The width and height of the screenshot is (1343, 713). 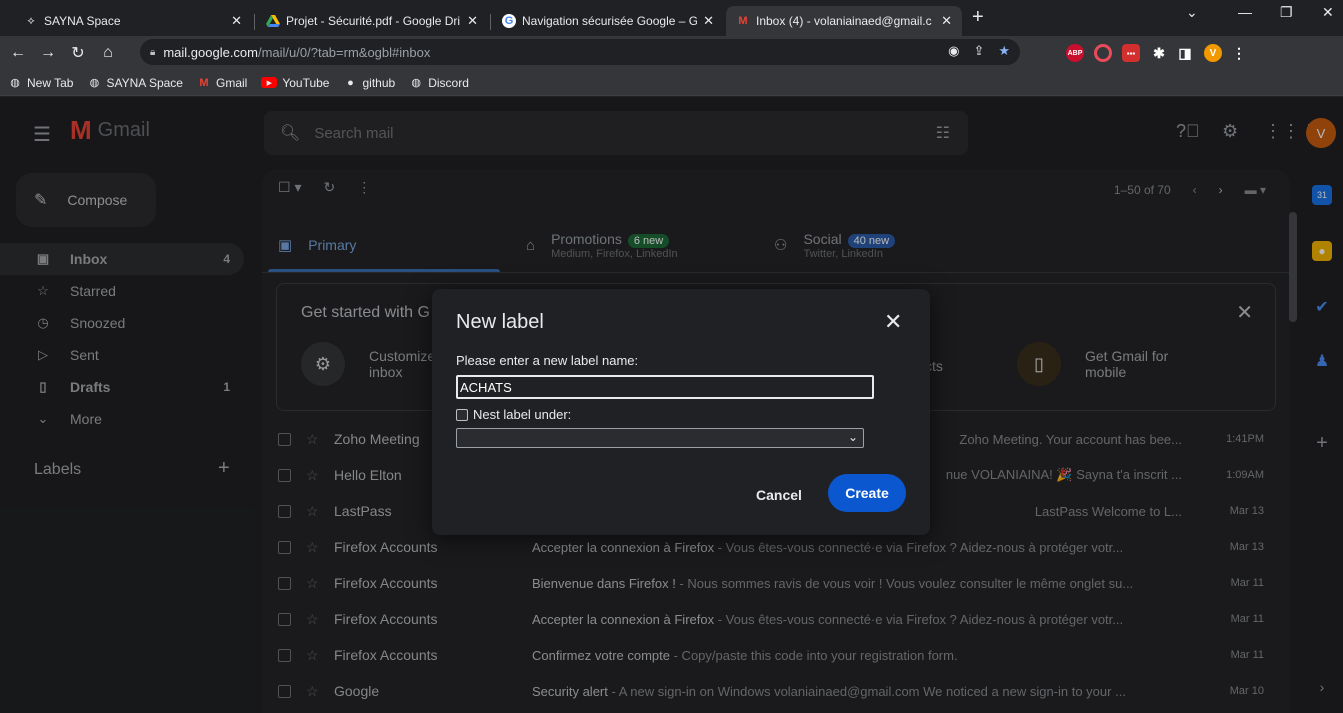 I want to click on menu-icon: ⋮, so click(x=1239, y=53).